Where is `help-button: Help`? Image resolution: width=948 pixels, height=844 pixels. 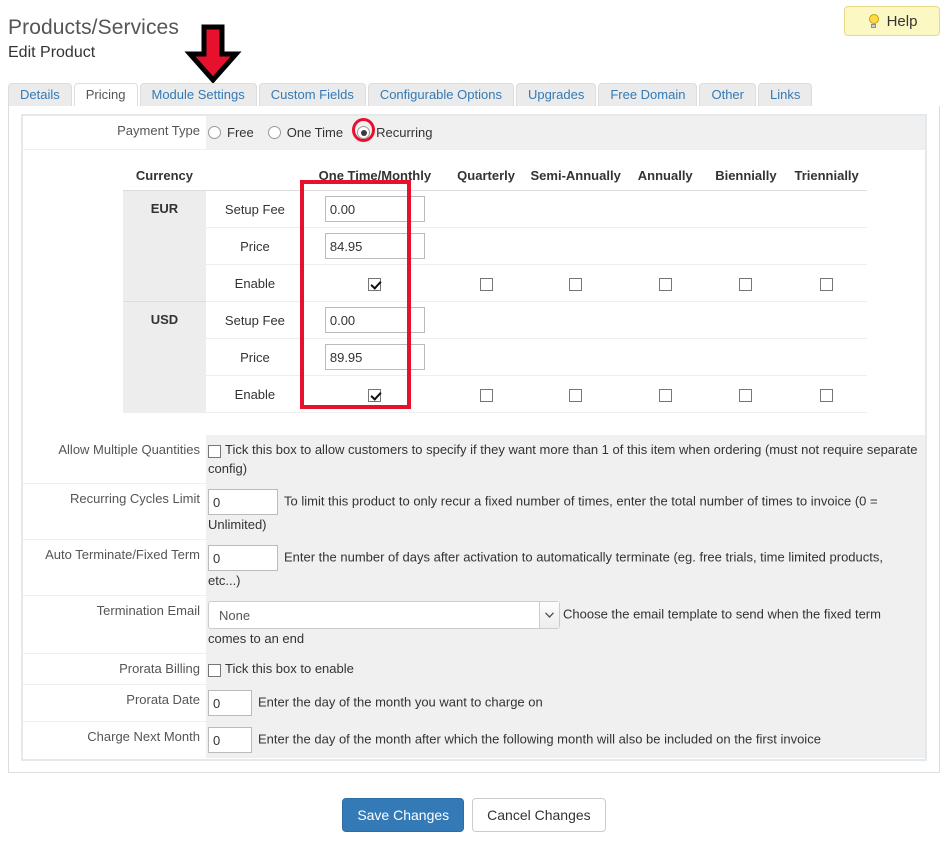
help-button: Help is located at coordinates (892, 21).